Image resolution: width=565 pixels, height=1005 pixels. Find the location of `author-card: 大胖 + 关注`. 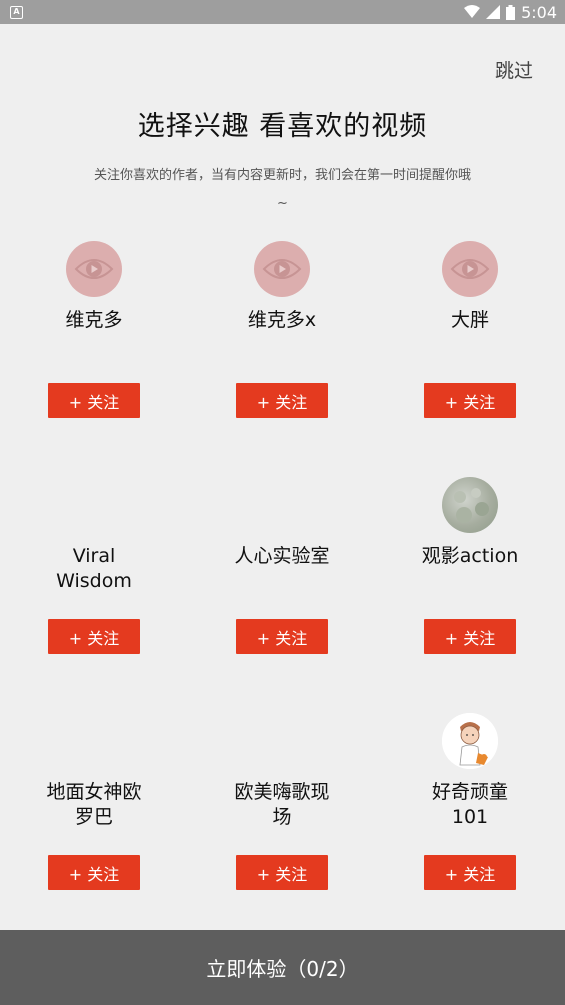

author-card: 大胖 + 关注 is located at coordinates (470, 354).